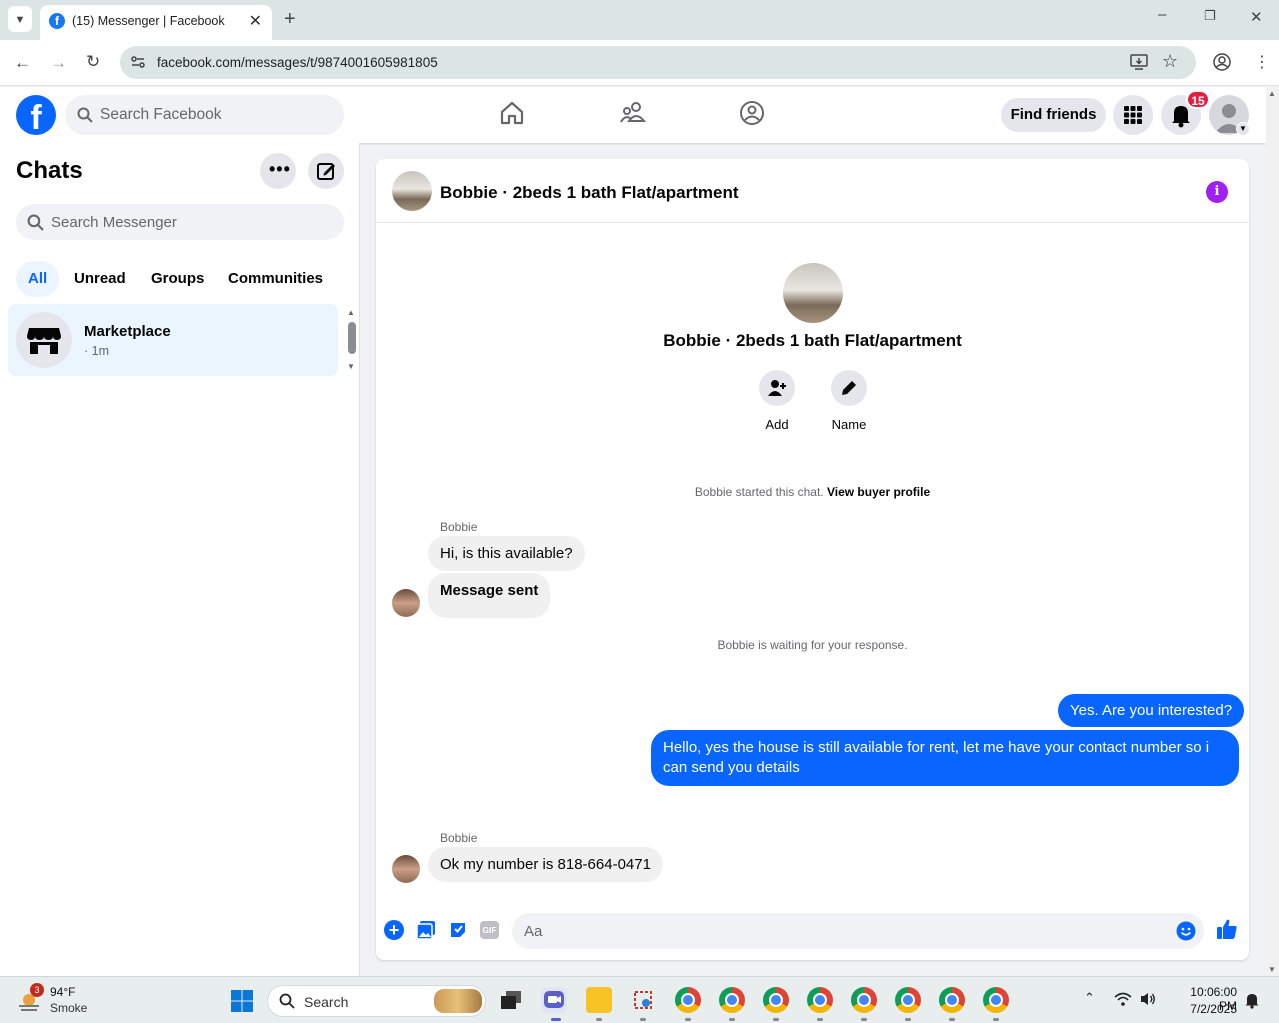 This screenshot has height=1023, width=1279. Describe the element at coordinates (1256, 17) in the screenshot. I see `close-window-icon: ✕` at that location.